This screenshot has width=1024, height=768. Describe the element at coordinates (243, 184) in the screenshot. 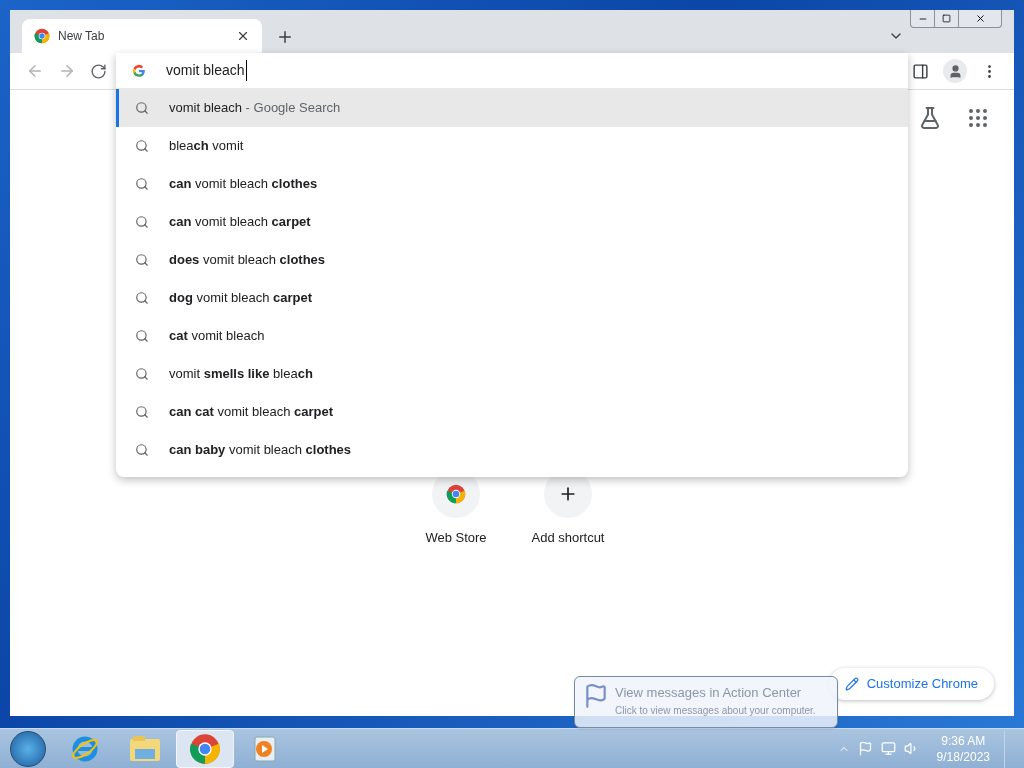

I see `suggestion-text: can vomit bleach clothes` at that location.